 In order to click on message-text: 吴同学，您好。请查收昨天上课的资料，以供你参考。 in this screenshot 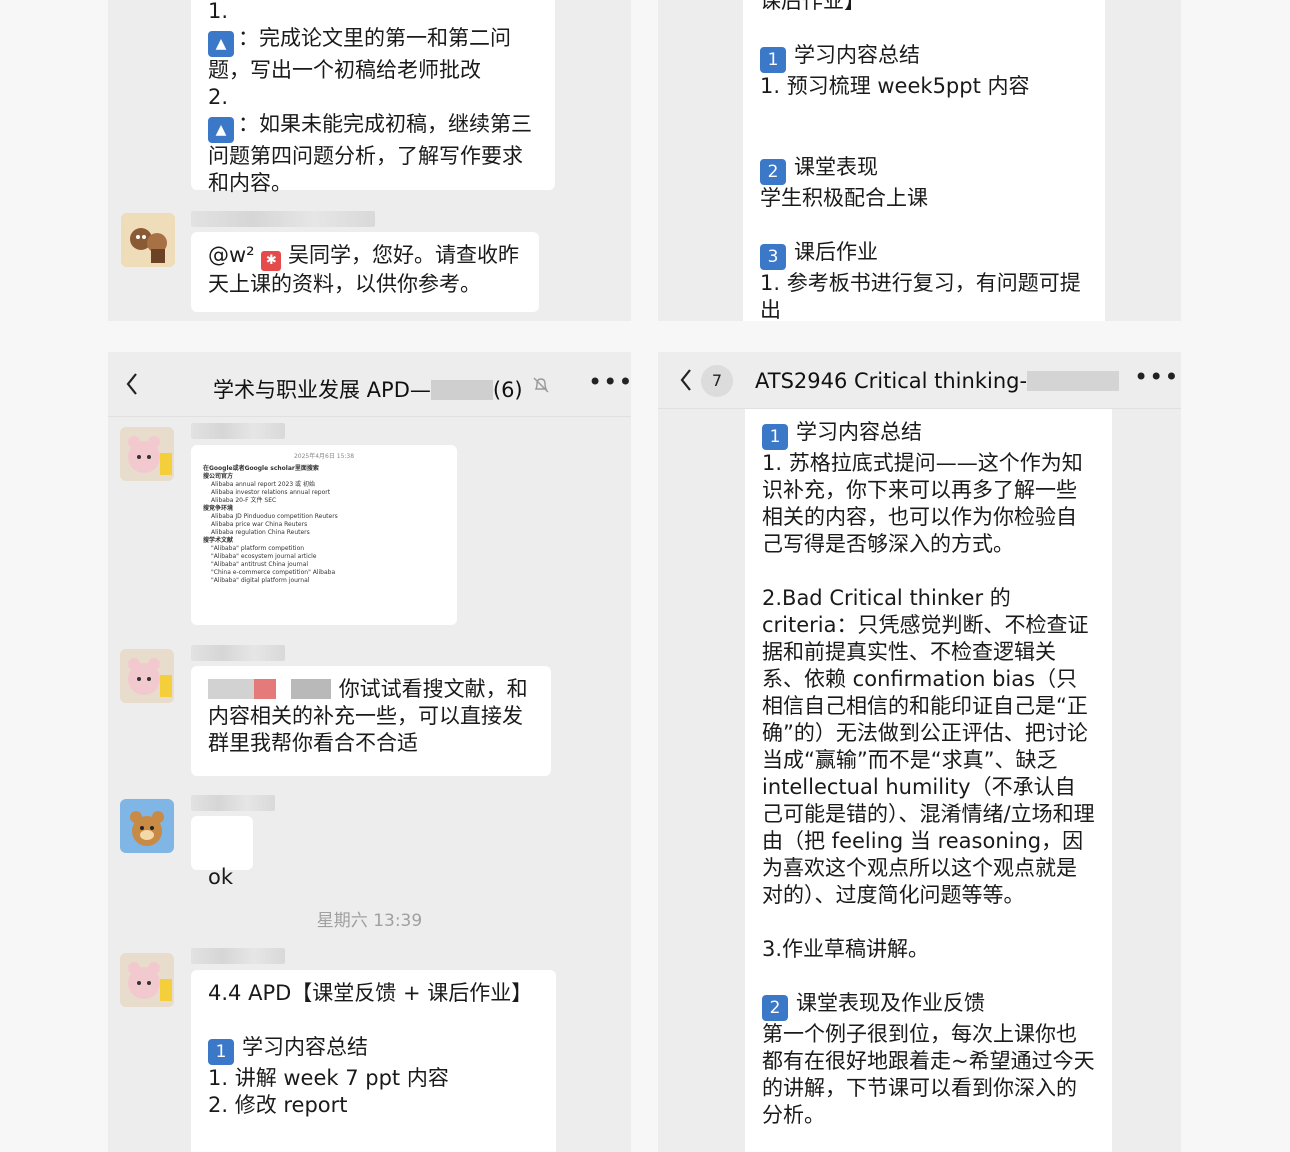, I will do `click(363, 269)`.